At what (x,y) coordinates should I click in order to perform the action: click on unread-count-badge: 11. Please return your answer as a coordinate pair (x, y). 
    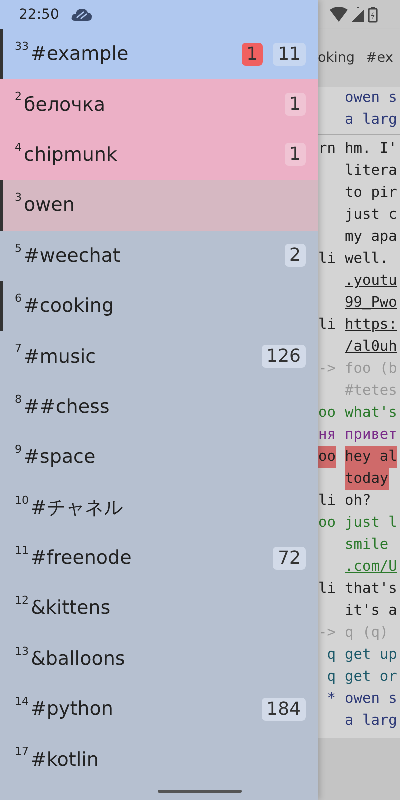
    Looking at the image, I should click on (289, 54).